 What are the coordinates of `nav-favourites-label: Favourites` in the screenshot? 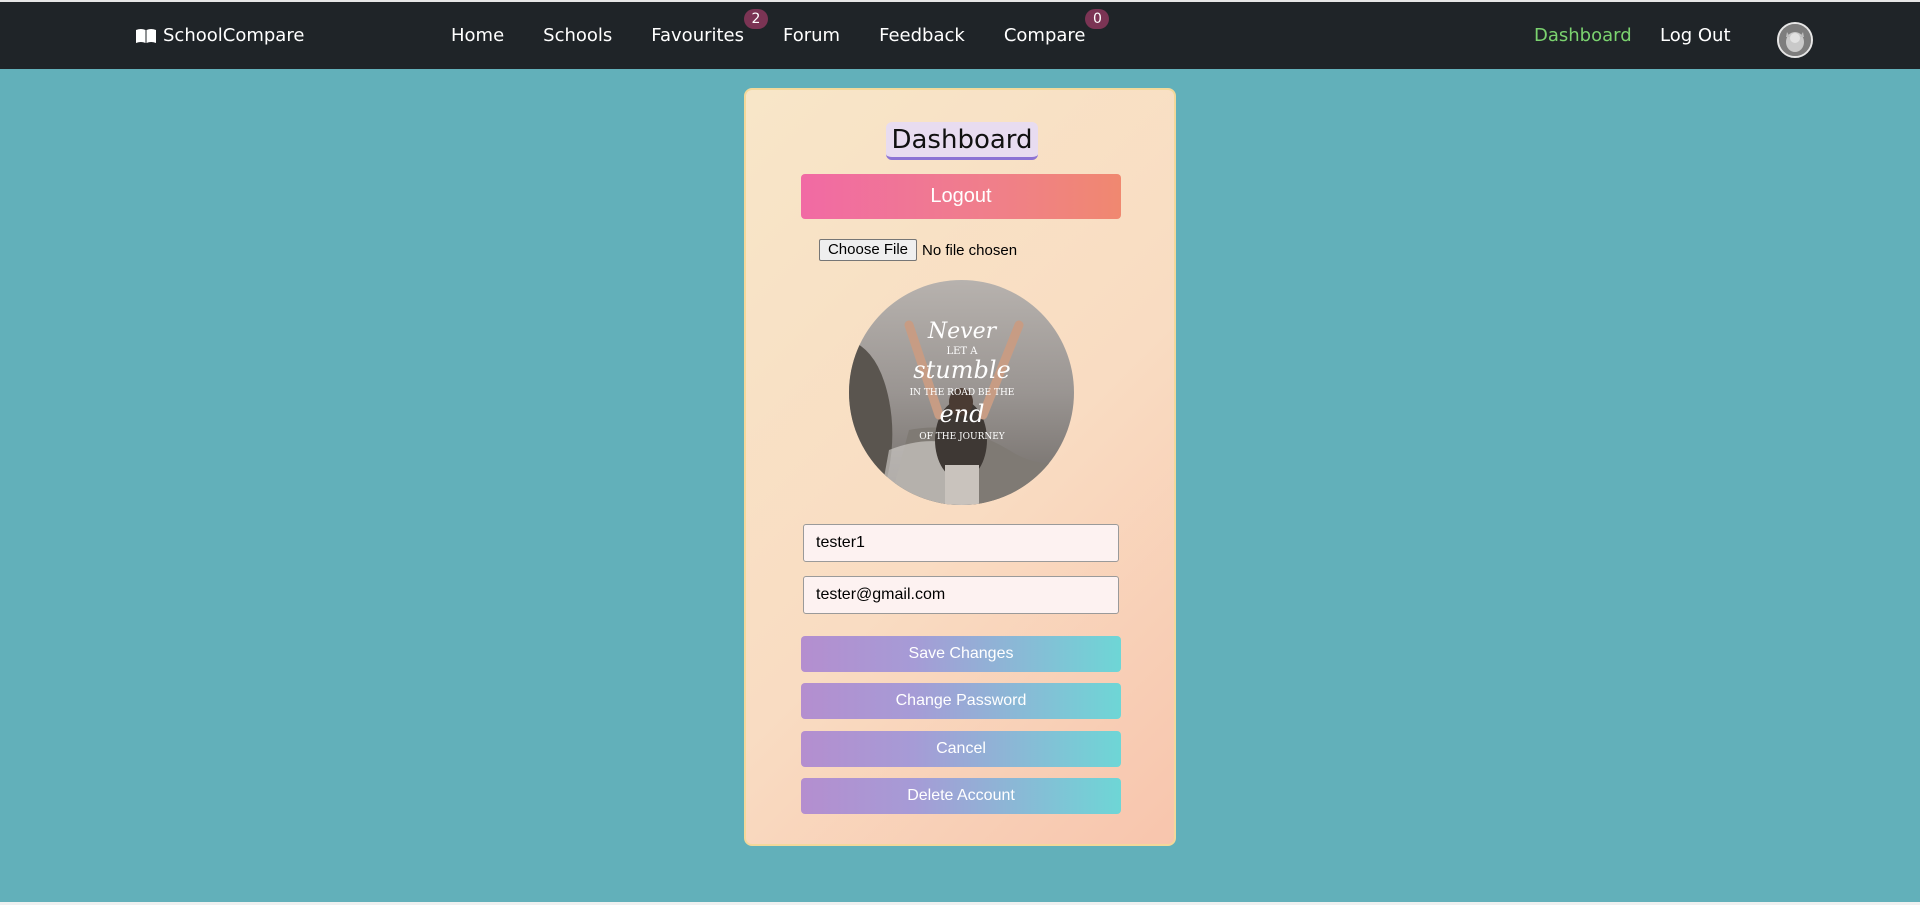 It's located at (698, 35).